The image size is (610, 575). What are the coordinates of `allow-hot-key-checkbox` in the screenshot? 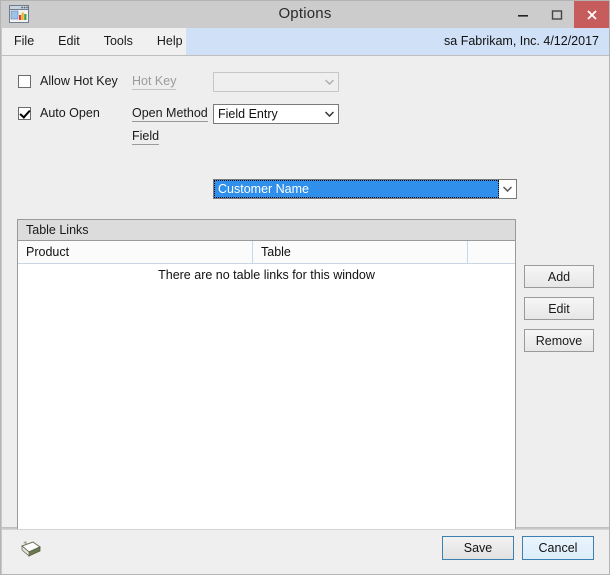 It's located at (24, 81).